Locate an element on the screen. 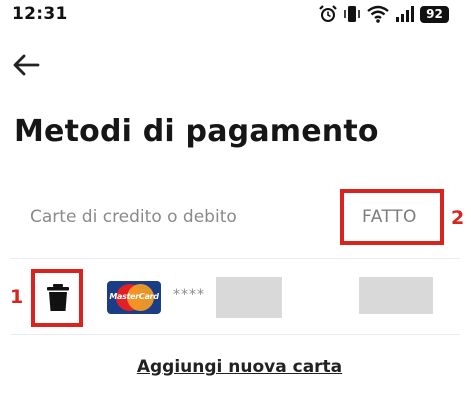  add-new-card-link: Aggiungi nuova carta is located at coordinates (235, 367).